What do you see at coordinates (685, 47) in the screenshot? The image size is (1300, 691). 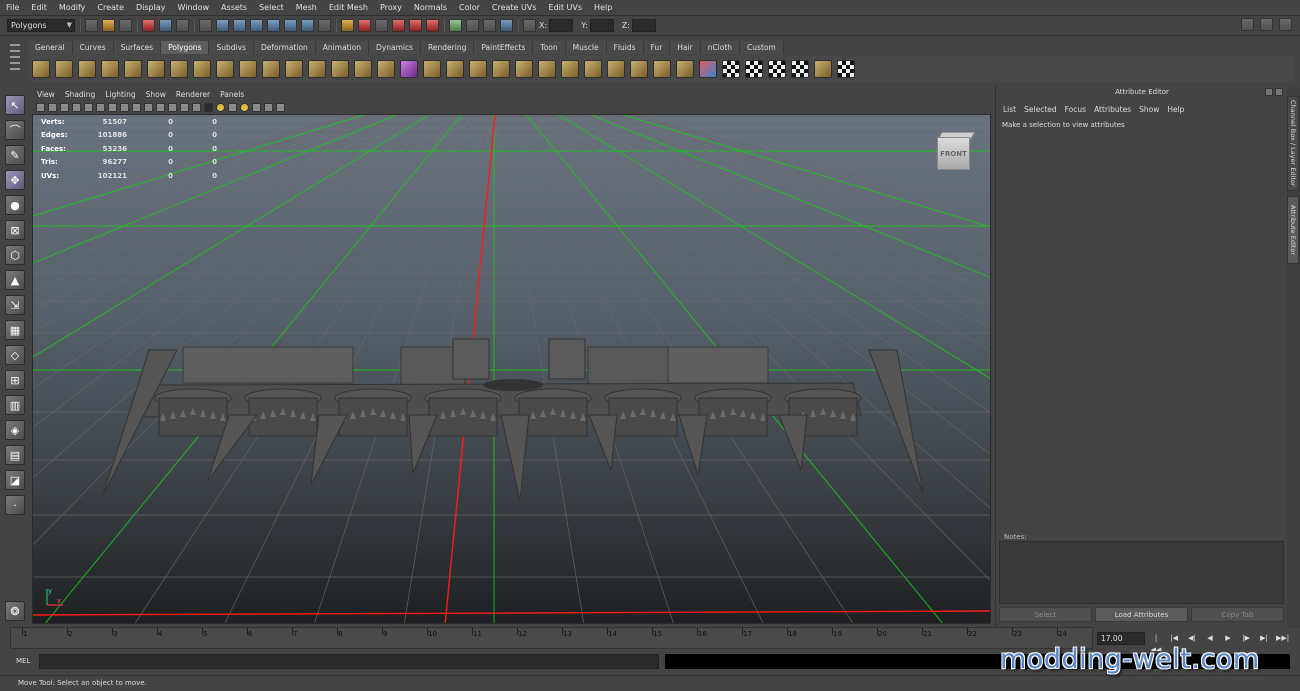 I see `shelf-tab-hair: Hair` at bounding box center [685, 47].